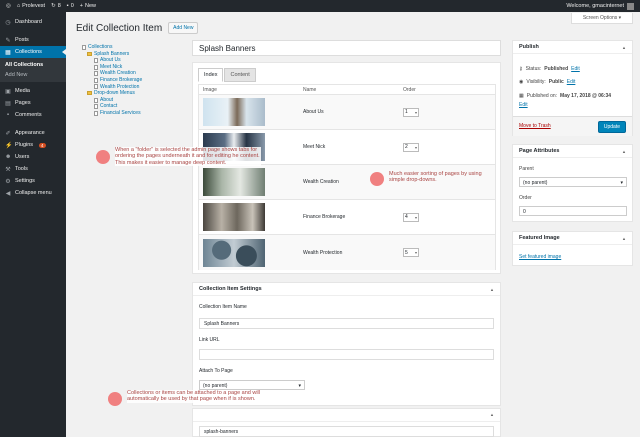 This screenshot has height=437, width=640. I want to click on menu-item-appearance: ✐ Appearance, so click(33, 133).